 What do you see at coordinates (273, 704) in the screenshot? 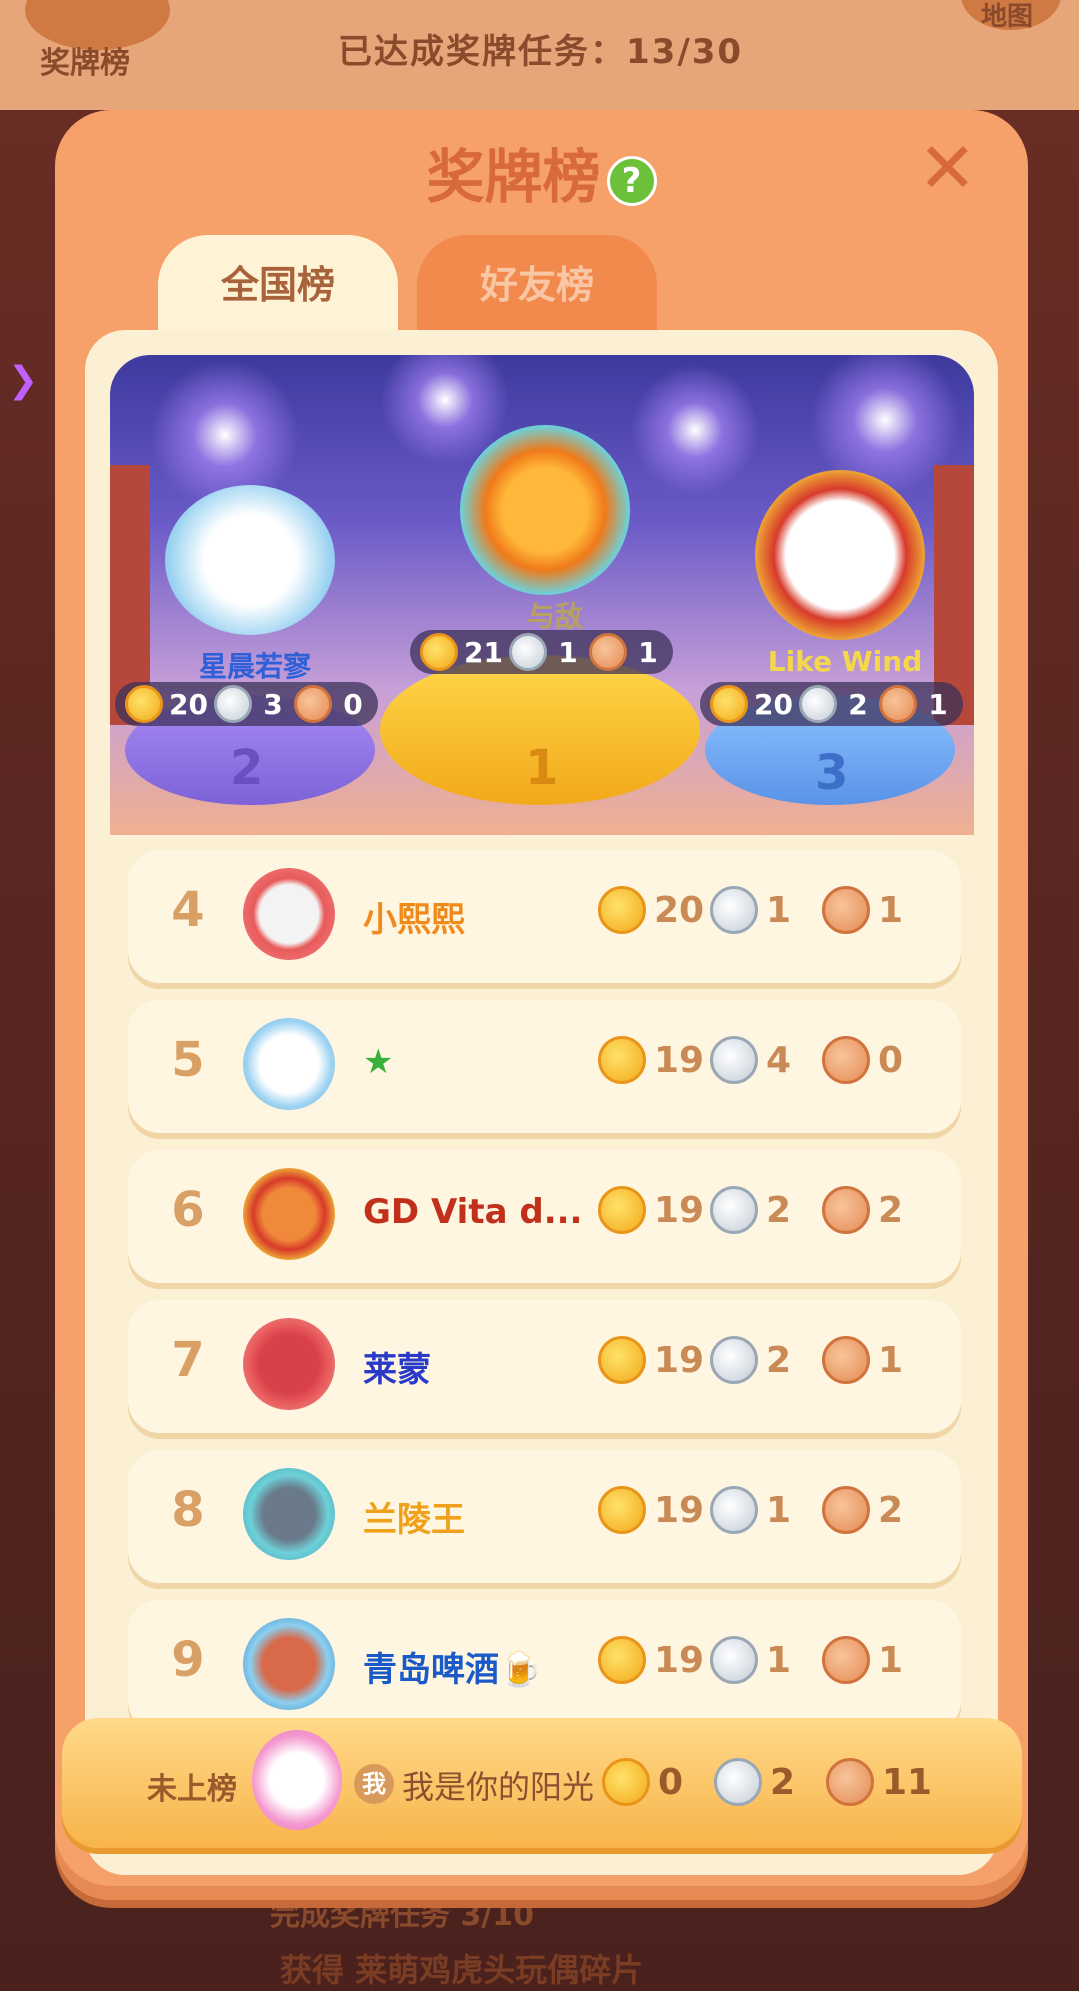
I see `silver-count: 3` at bounding box center [273, 704].